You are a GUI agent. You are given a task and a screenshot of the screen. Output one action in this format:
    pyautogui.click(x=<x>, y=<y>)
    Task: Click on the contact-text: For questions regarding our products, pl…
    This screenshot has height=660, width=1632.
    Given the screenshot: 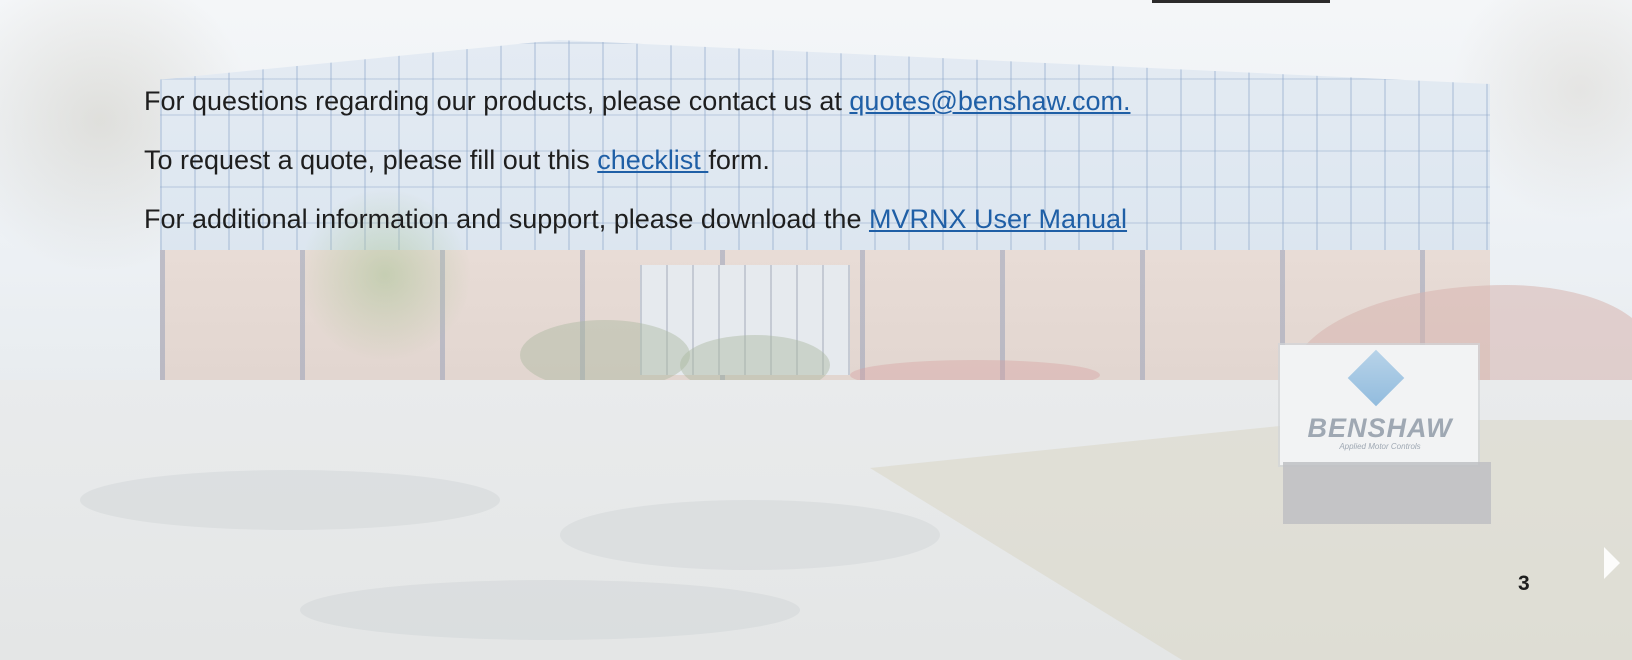 What is the action you would take?
    pyautogui.click(x=497, y=101)
    